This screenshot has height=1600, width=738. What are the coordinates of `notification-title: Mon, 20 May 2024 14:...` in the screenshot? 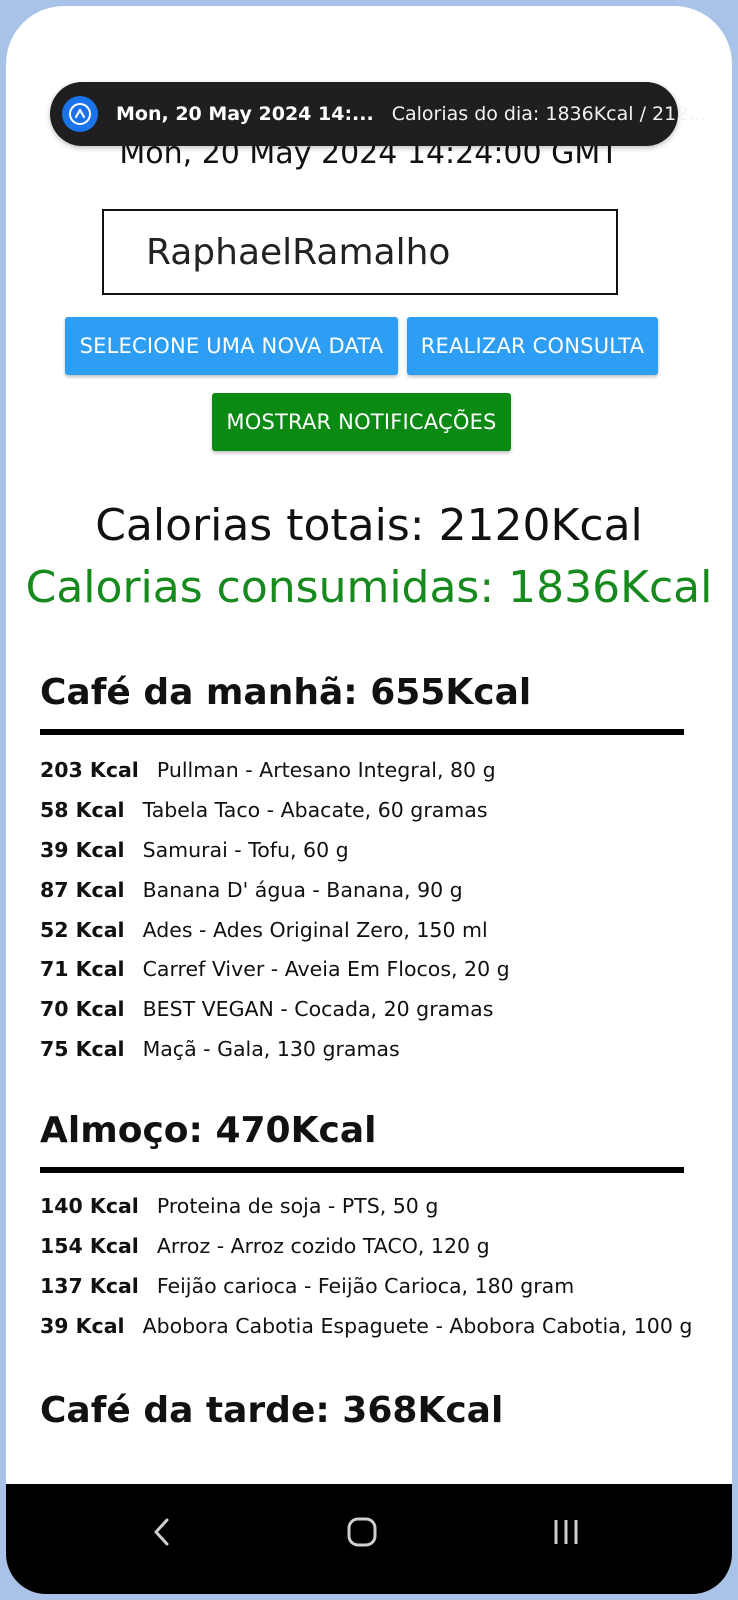 It's located at (245, 114).